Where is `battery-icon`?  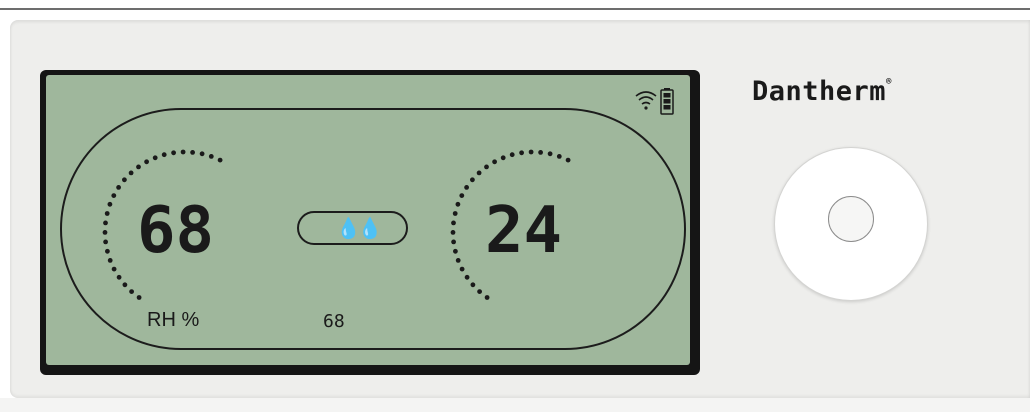 battery-icon is located at coordinates (667, 101).